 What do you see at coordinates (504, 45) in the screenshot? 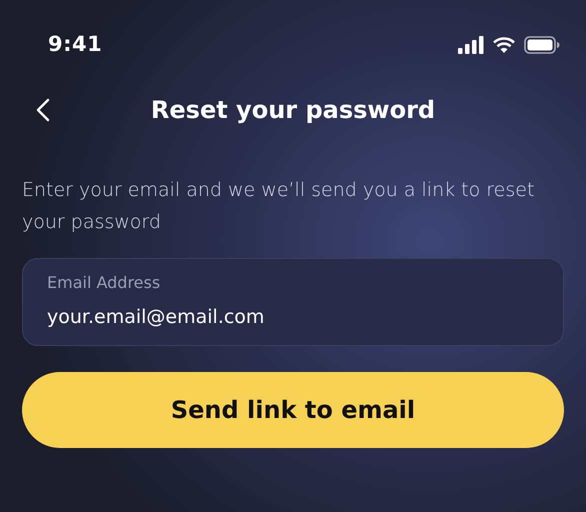
I see `wifi-icon` at bounding box center [504, 45].